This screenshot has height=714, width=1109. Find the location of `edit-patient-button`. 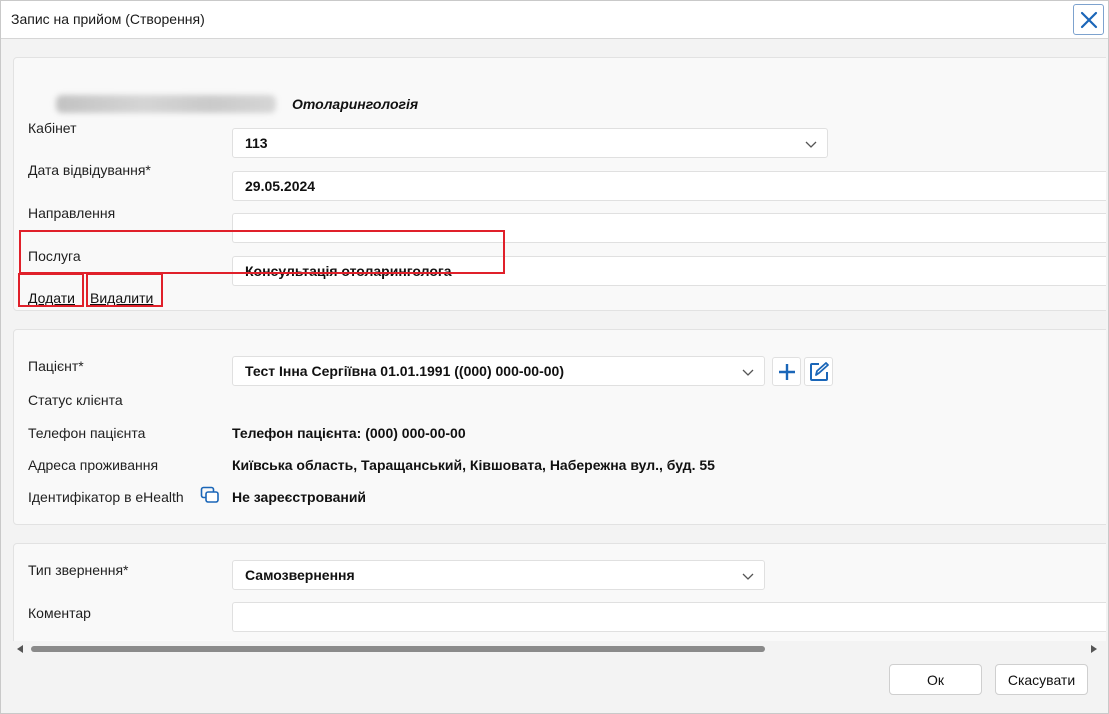

edit-patient-button is located at coordinates (818, 371).